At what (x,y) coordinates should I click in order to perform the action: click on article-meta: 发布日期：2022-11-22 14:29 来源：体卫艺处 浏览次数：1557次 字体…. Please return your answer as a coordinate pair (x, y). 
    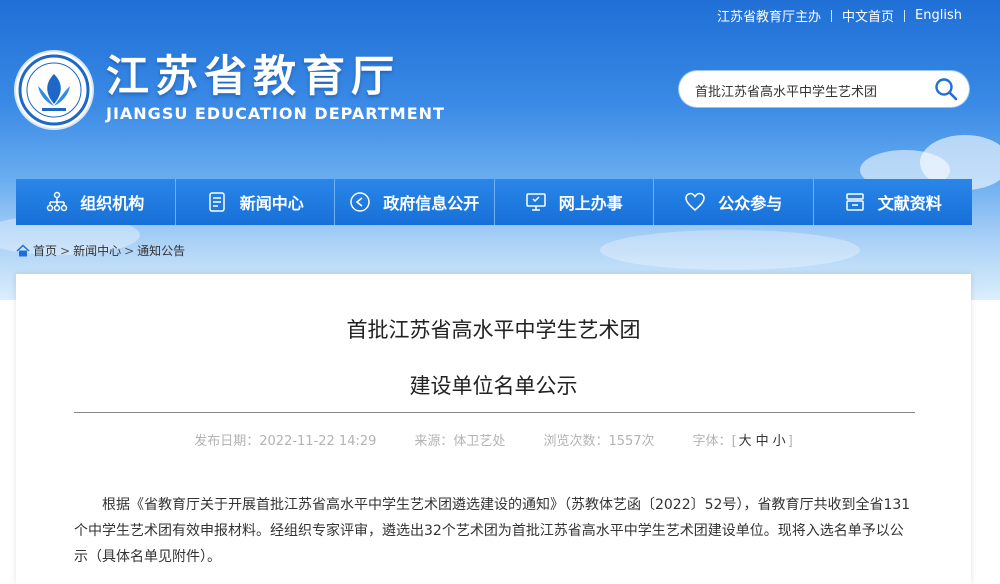
    Looking at the image, I should click on (493, 439).